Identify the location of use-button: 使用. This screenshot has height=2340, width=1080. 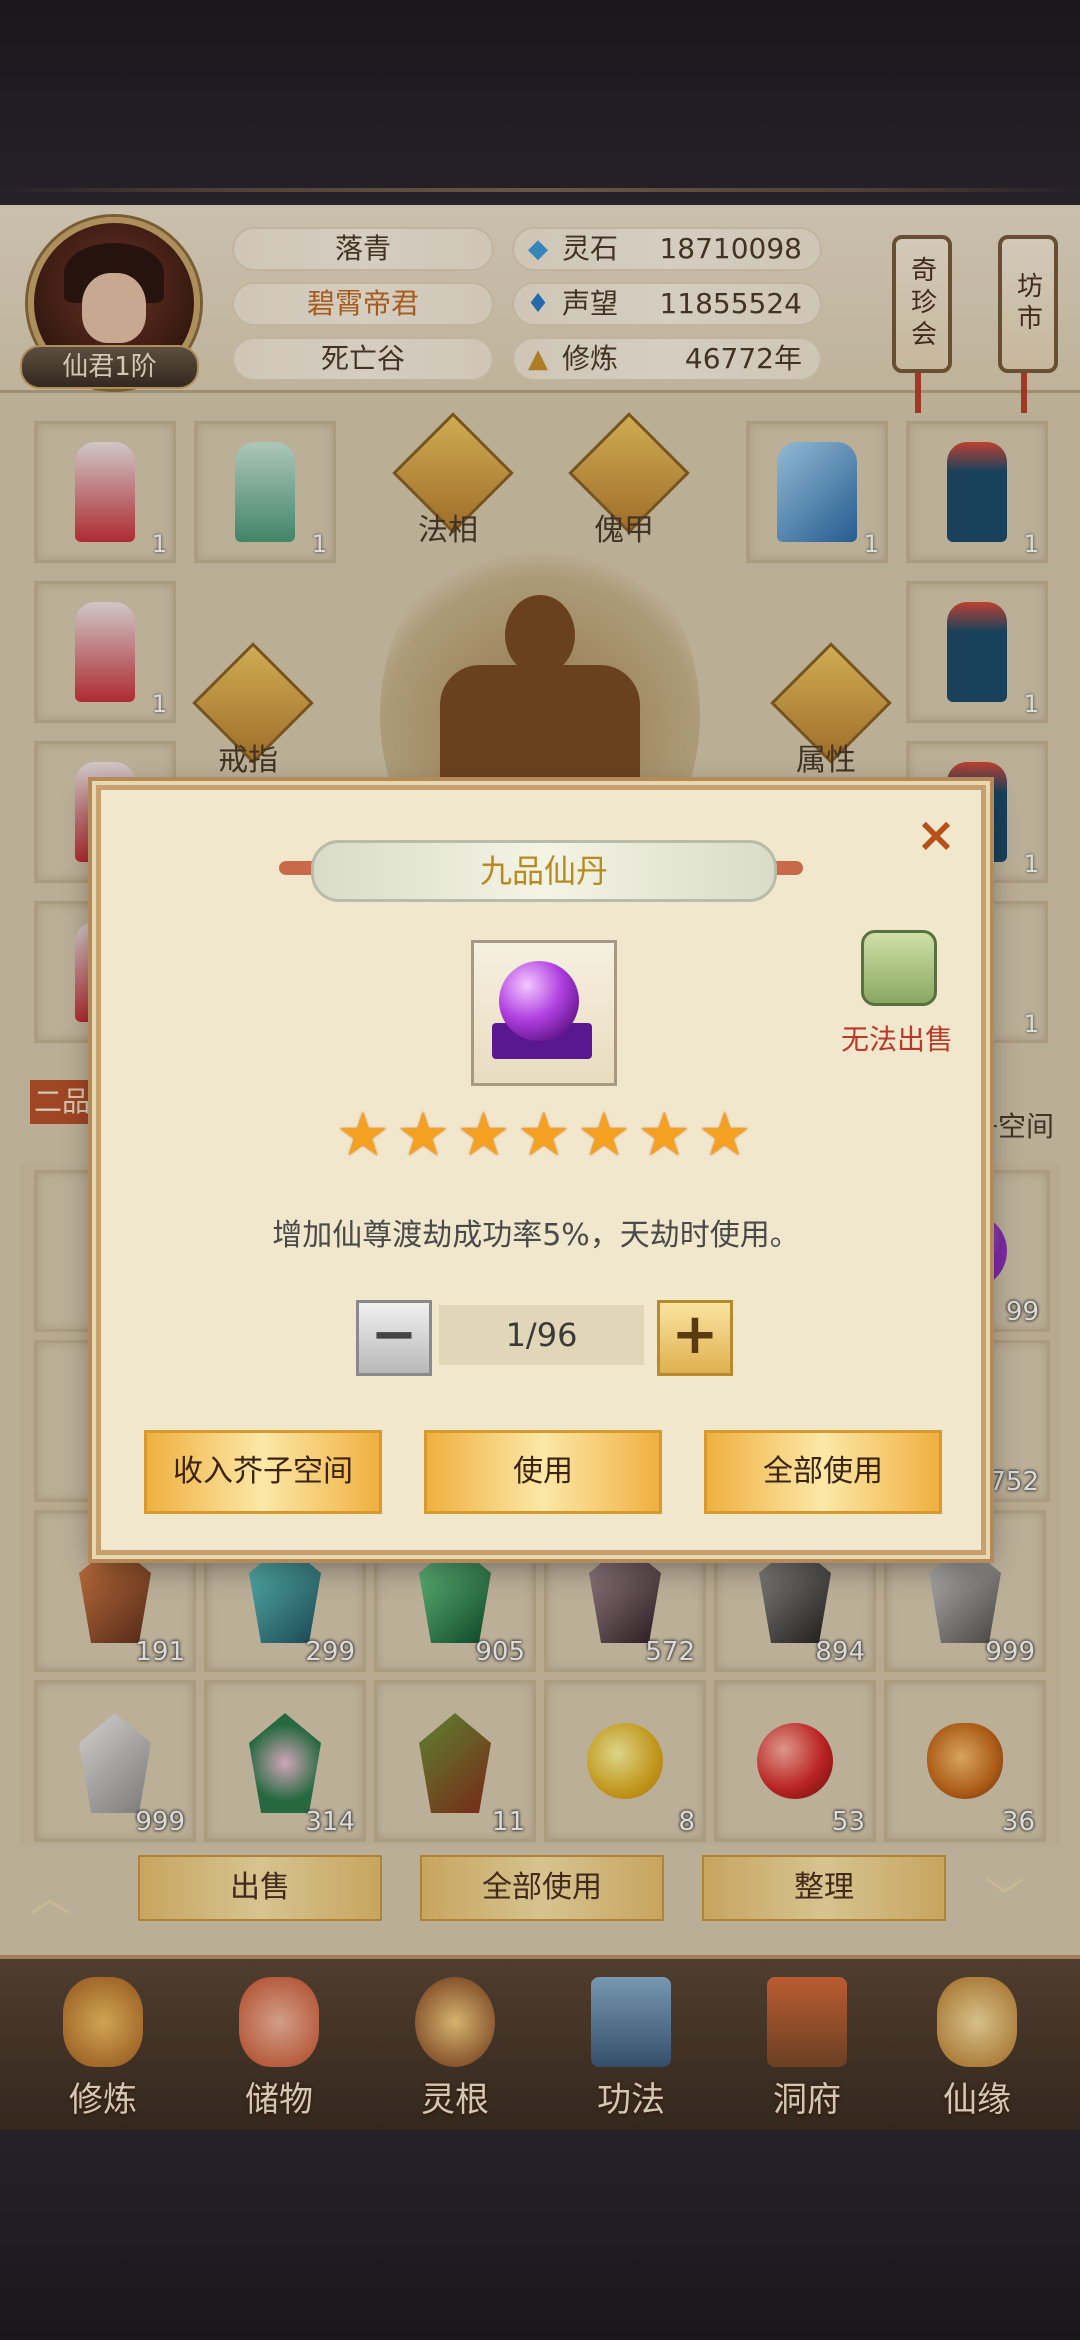
(543, 1472).